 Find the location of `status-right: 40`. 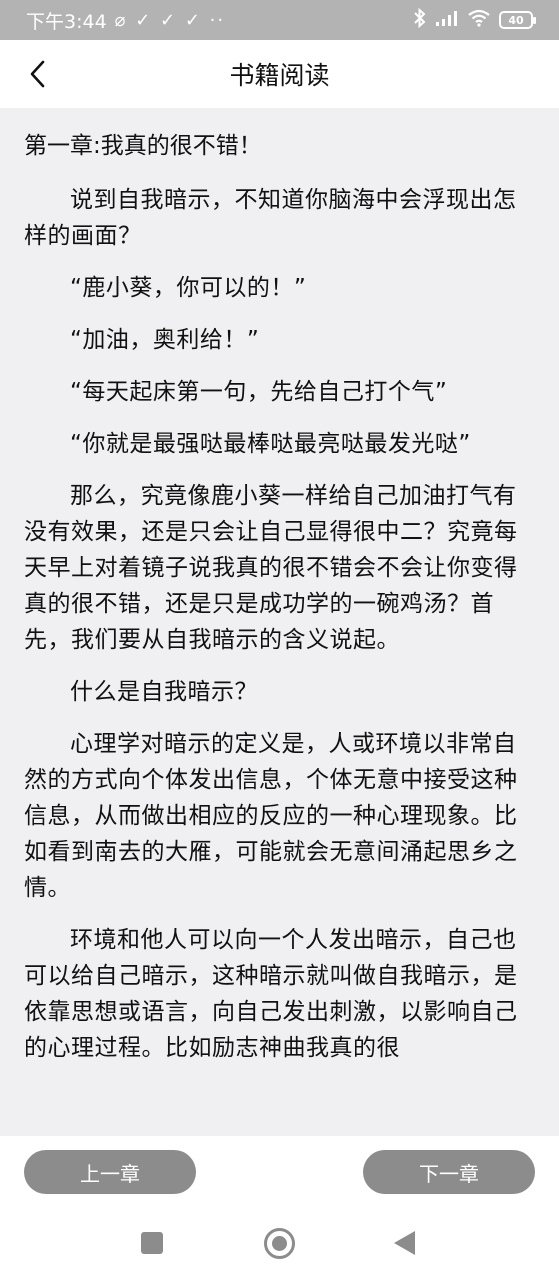

status-right: 40 is located at coordinates (474, 20).